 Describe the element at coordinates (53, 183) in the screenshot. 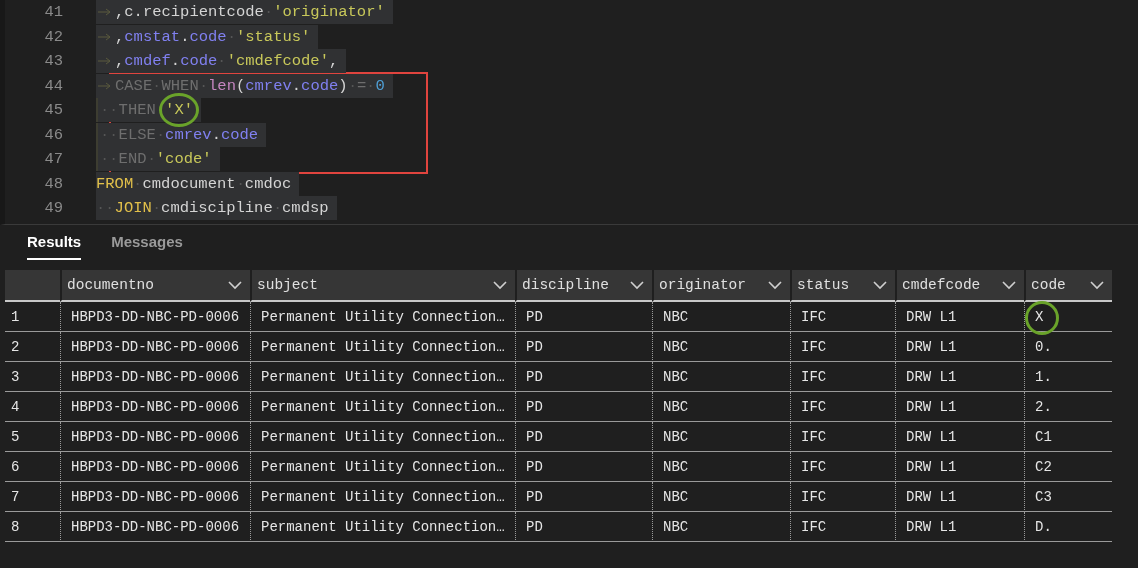

I see `line-number: 48` at that location.